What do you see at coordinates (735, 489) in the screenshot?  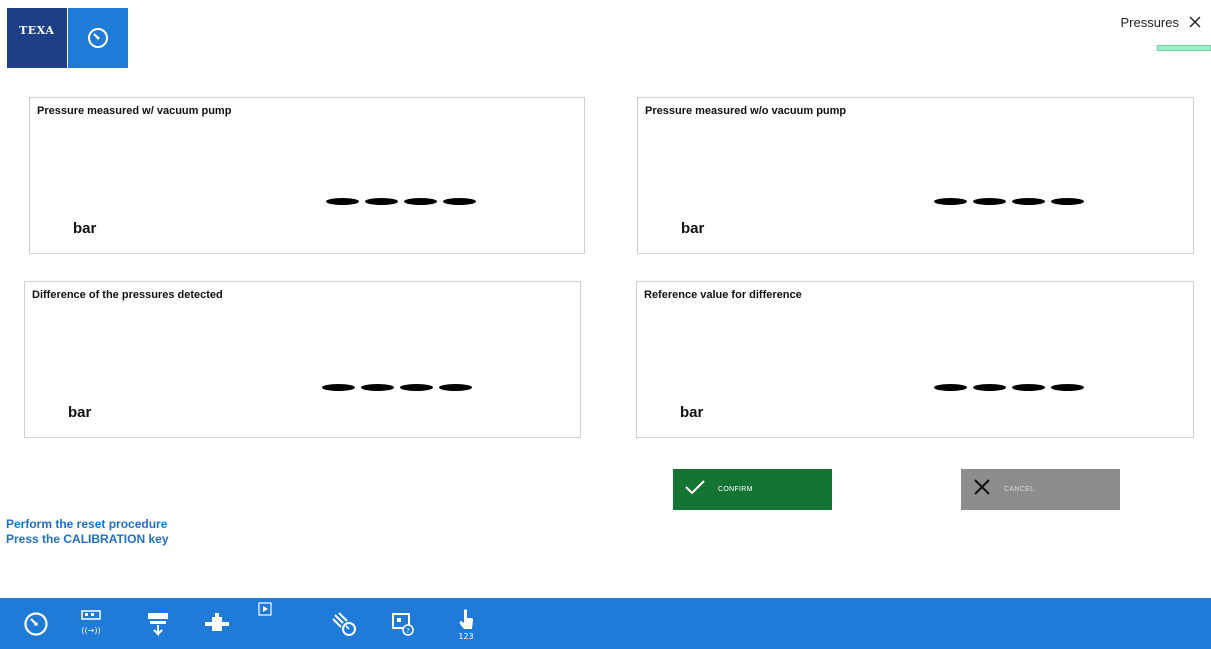 I see `confirm-label: CONFIRM` at bounding box center [735, 489].